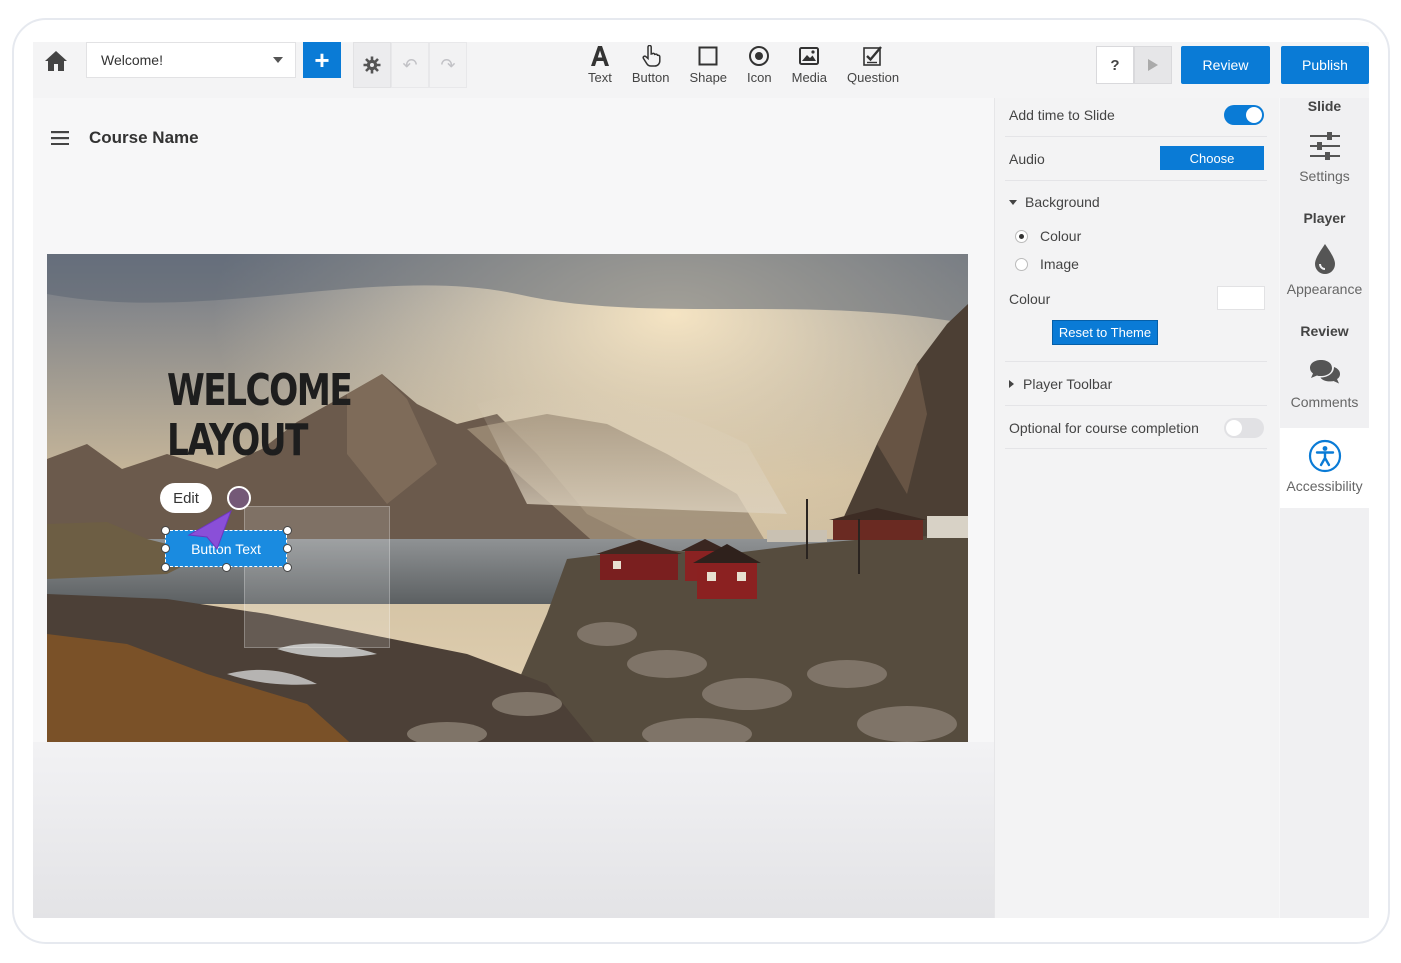 Image resolution: width=1401 pixels, height=963 pixels. Describe the element at coordinates (599, 56) in the screenshot. I see `text-icon` at that location.